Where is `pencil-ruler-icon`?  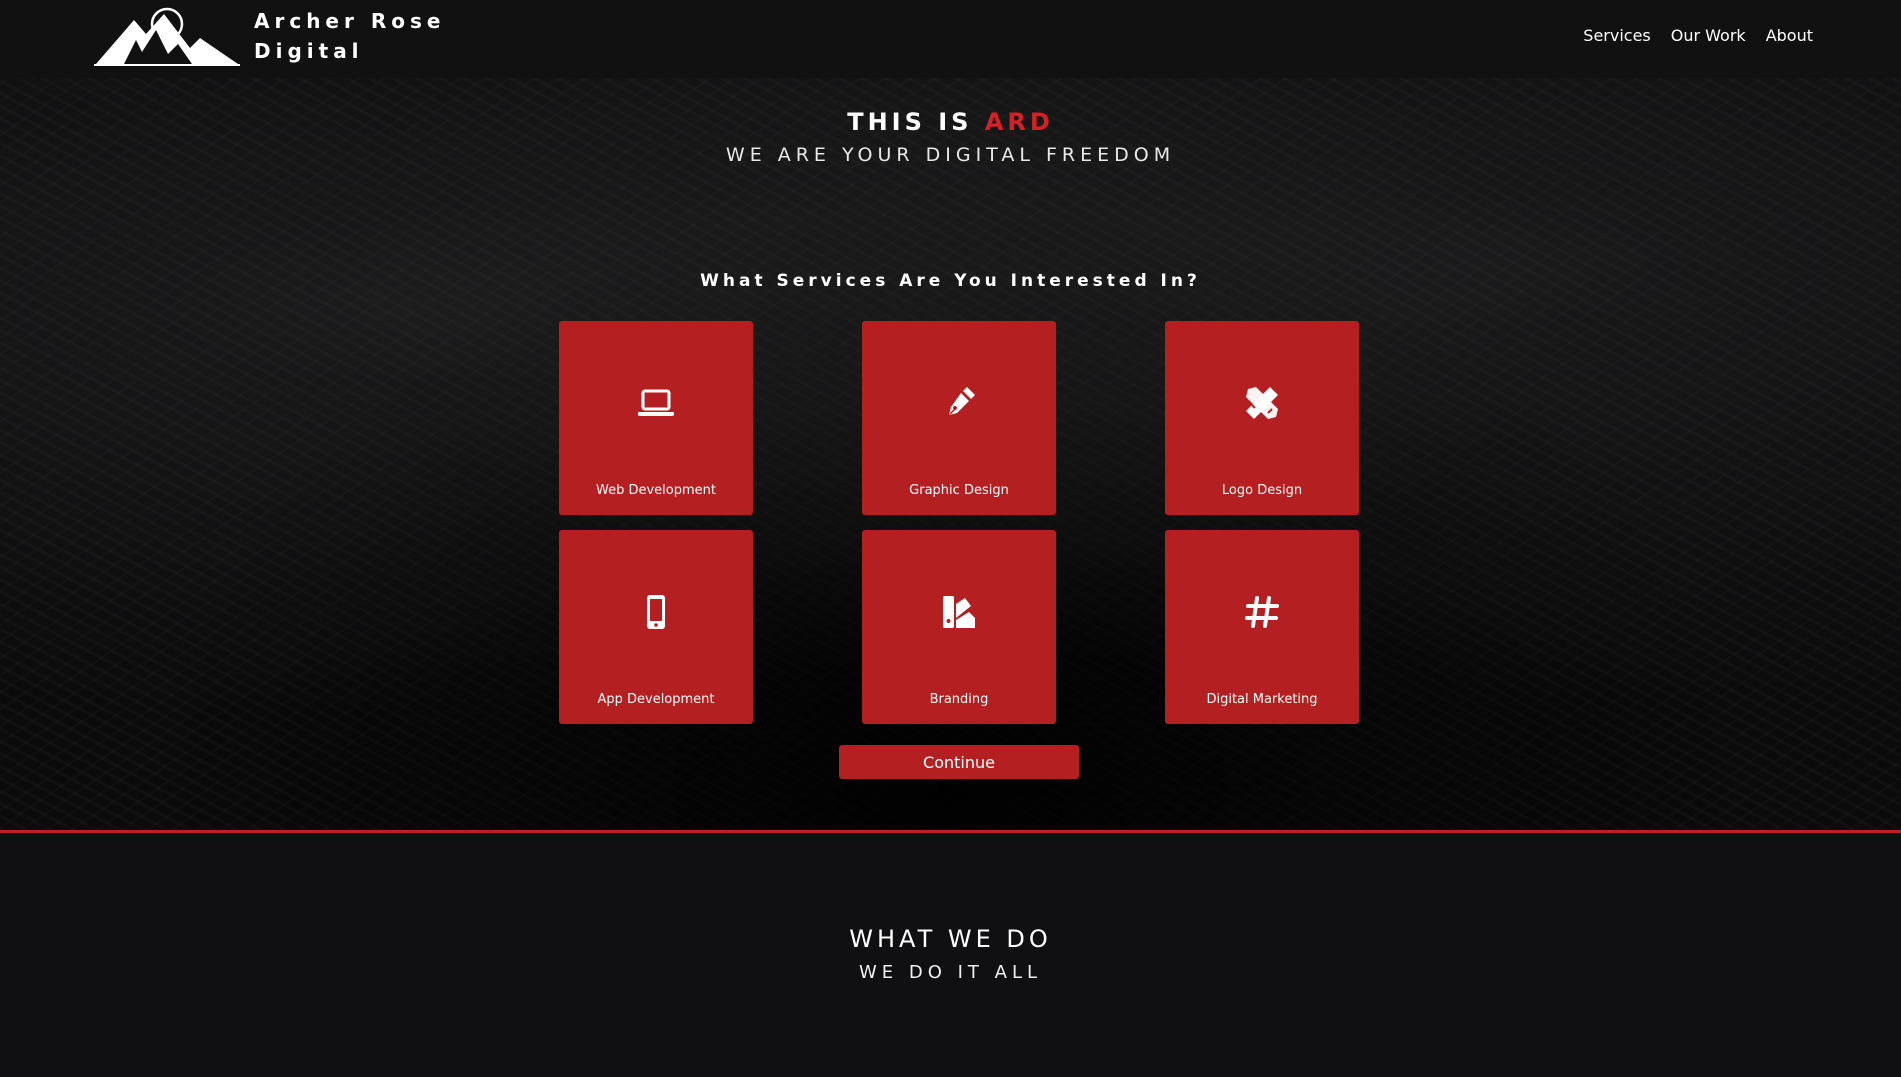
pencil-ruler-icon is located at coordinates (1262, 403).